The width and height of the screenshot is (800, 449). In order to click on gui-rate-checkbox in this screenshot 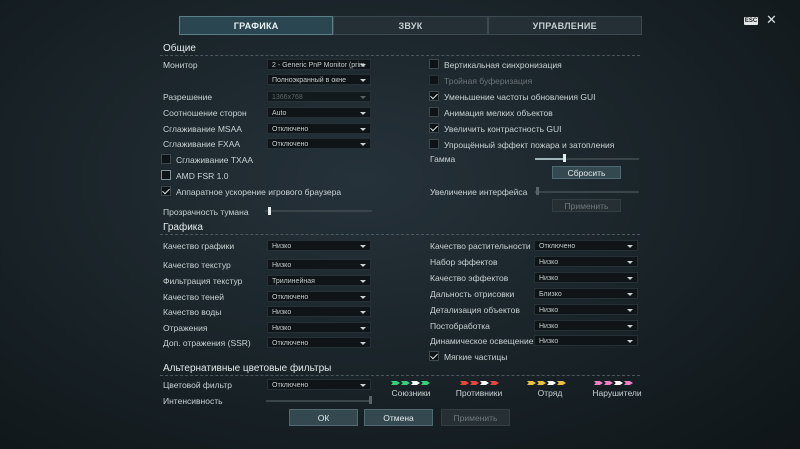, I will do `click(434, 96)`.